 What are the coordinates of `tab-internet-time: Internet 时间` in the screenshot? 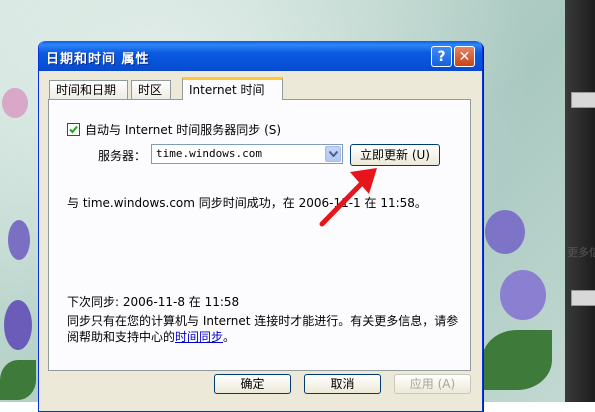 It's located at (232, 88).